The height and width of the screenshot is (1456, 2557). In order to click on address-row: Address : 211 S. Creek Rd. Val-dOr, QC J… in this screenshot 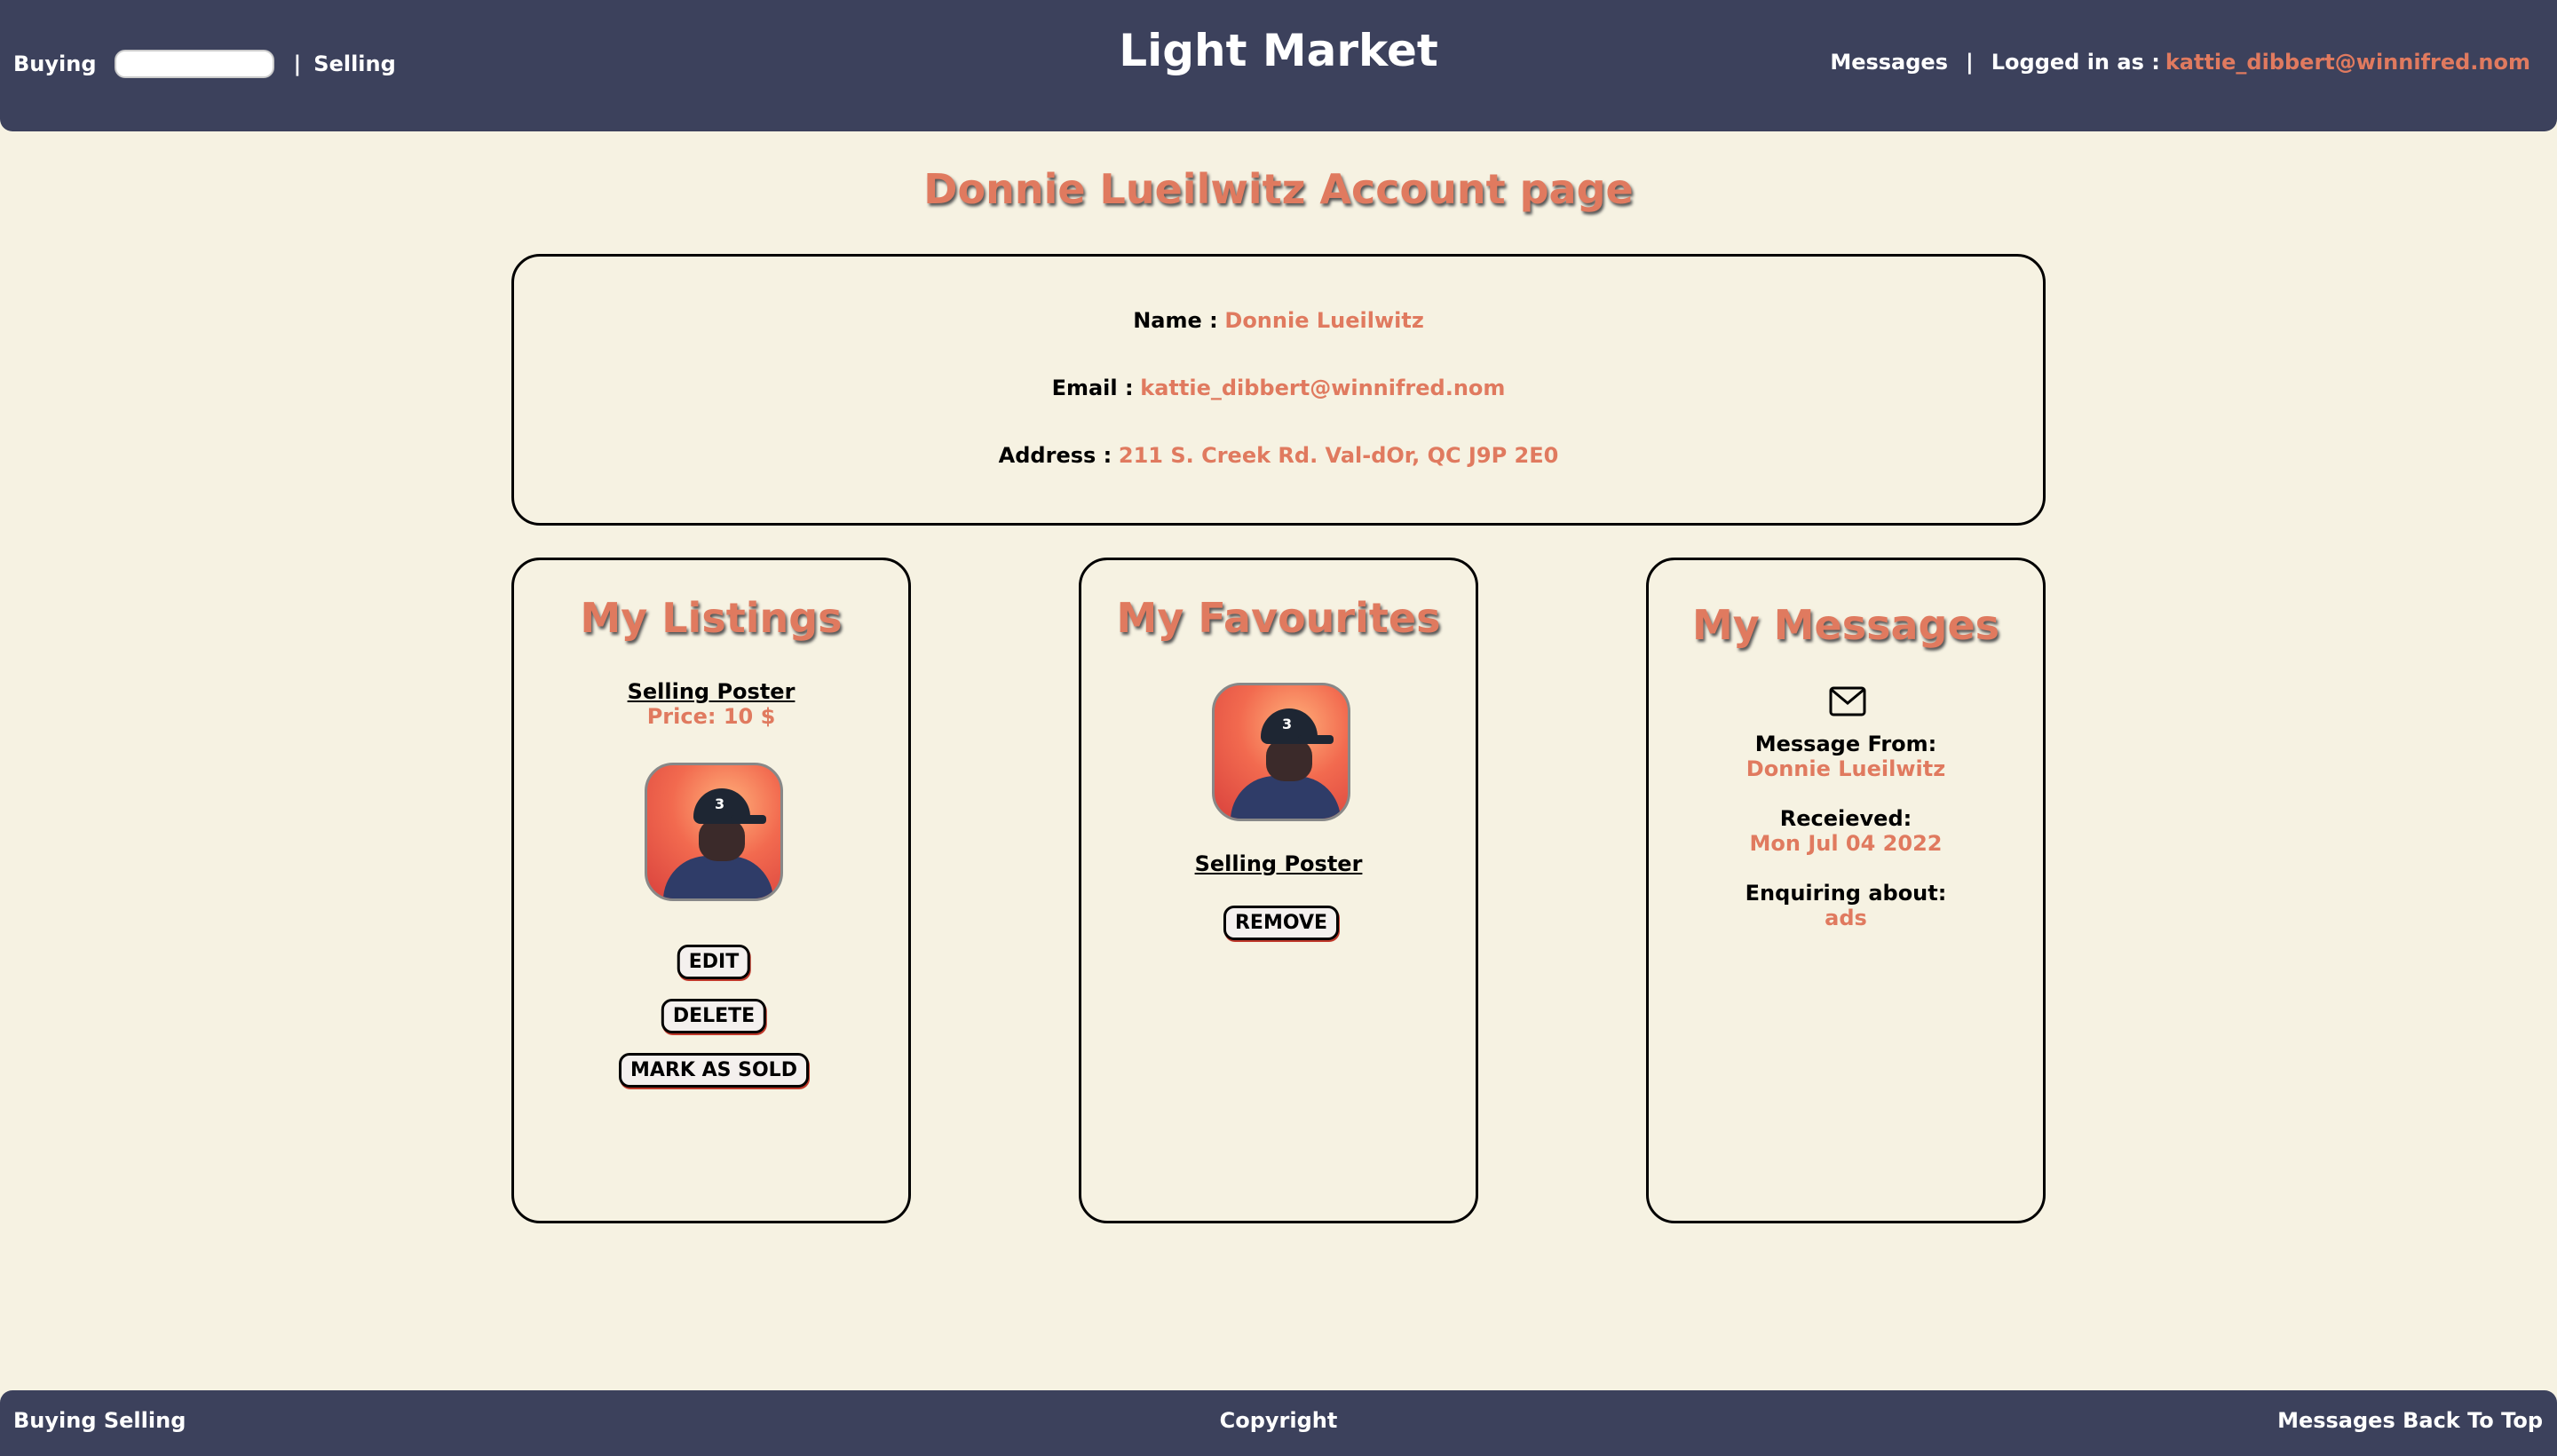, I will do `click(1278, 455)`.